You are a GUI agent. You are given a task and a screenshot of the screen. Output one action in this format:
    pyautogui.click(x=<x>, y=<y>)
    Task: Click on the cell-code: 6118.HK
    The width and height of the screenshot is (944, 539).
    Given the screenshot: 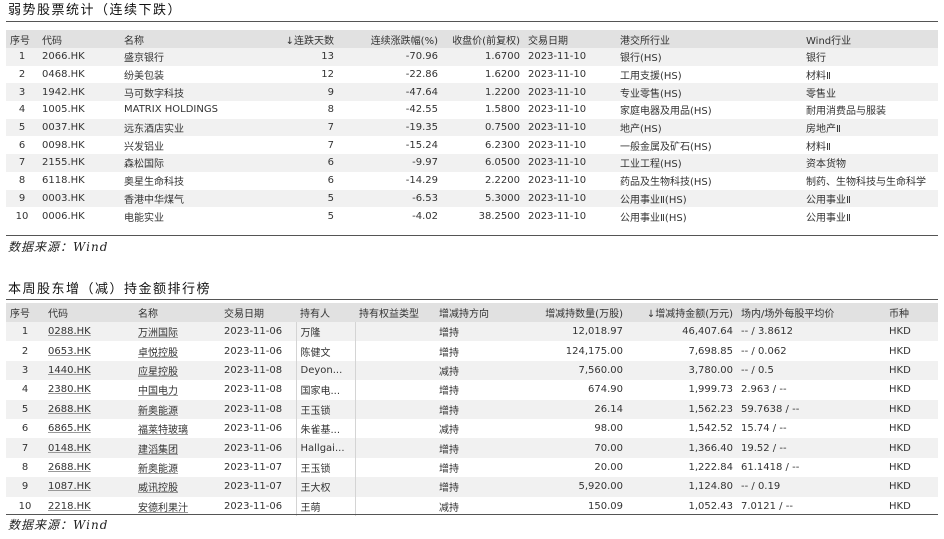 What is the action you would take?
    pyautogui.click(x=63, y=181)
    